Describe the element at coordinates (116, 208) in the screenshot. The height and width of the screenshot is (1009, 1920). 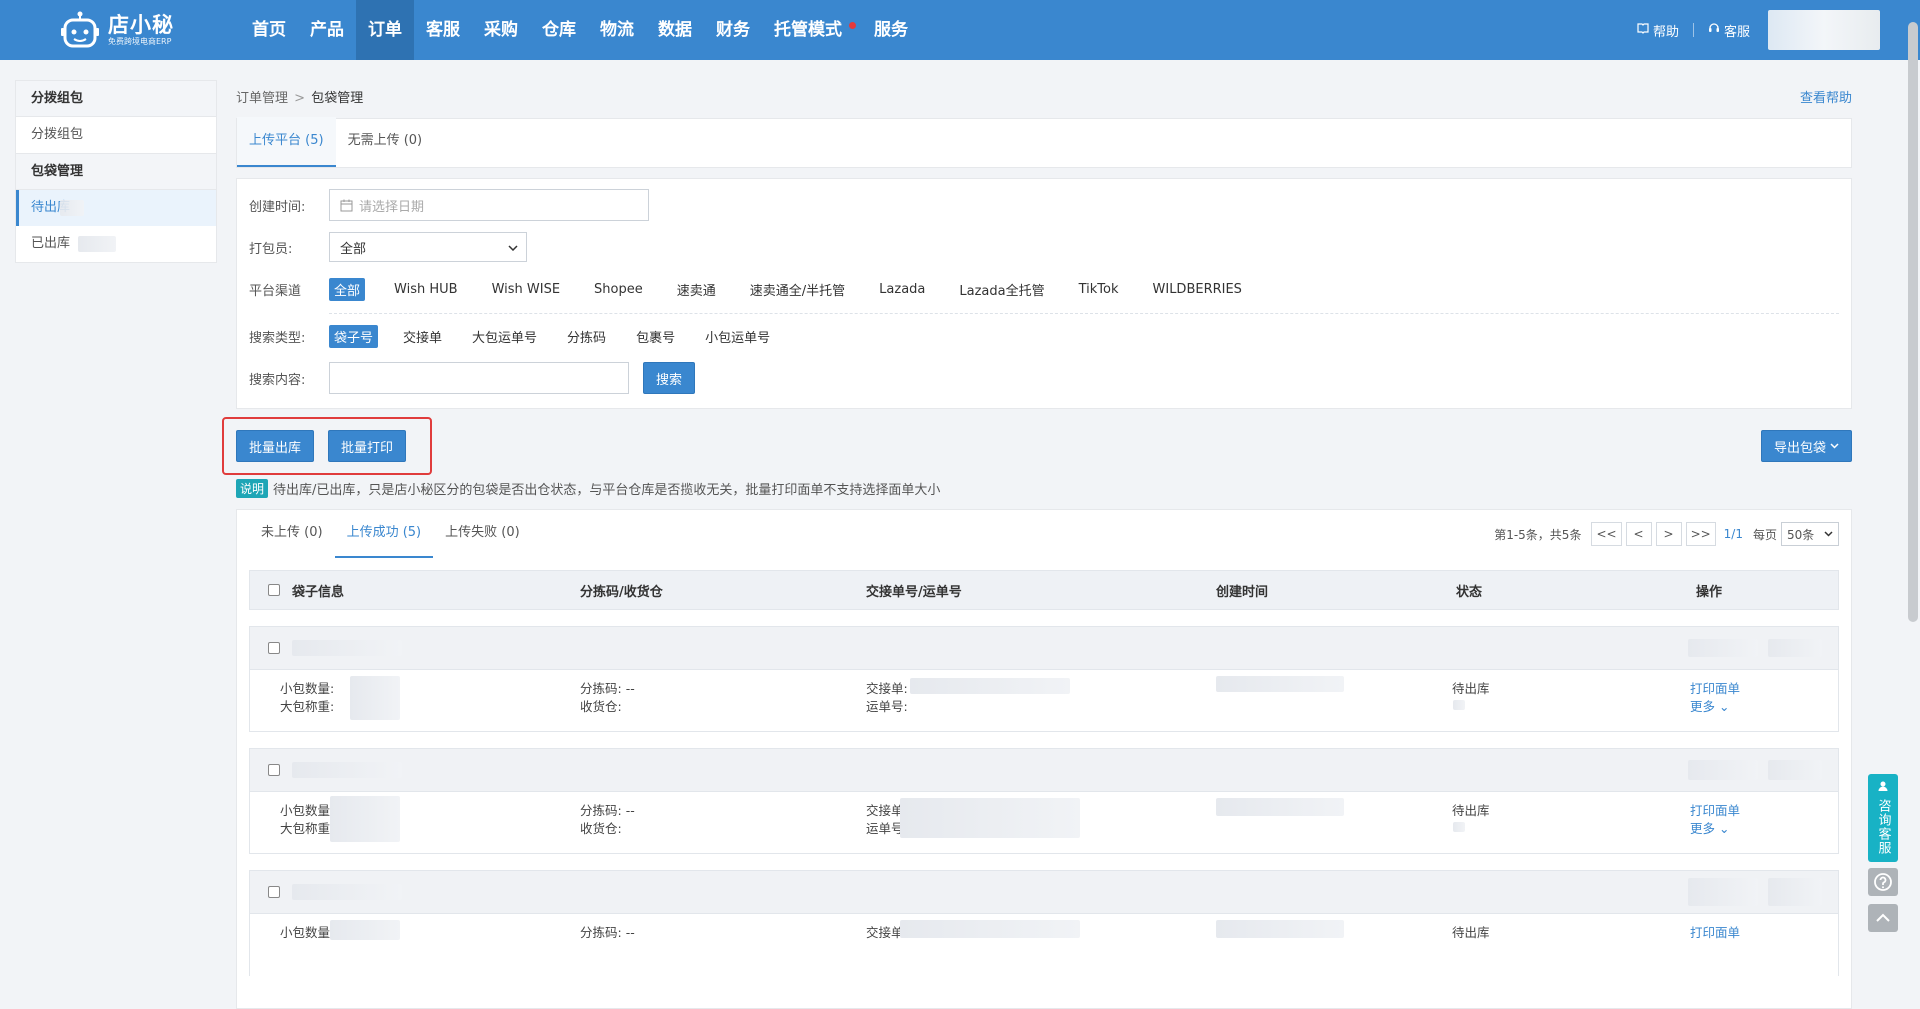
I see `sidebar-item-pending-out: 待出库` at that location.